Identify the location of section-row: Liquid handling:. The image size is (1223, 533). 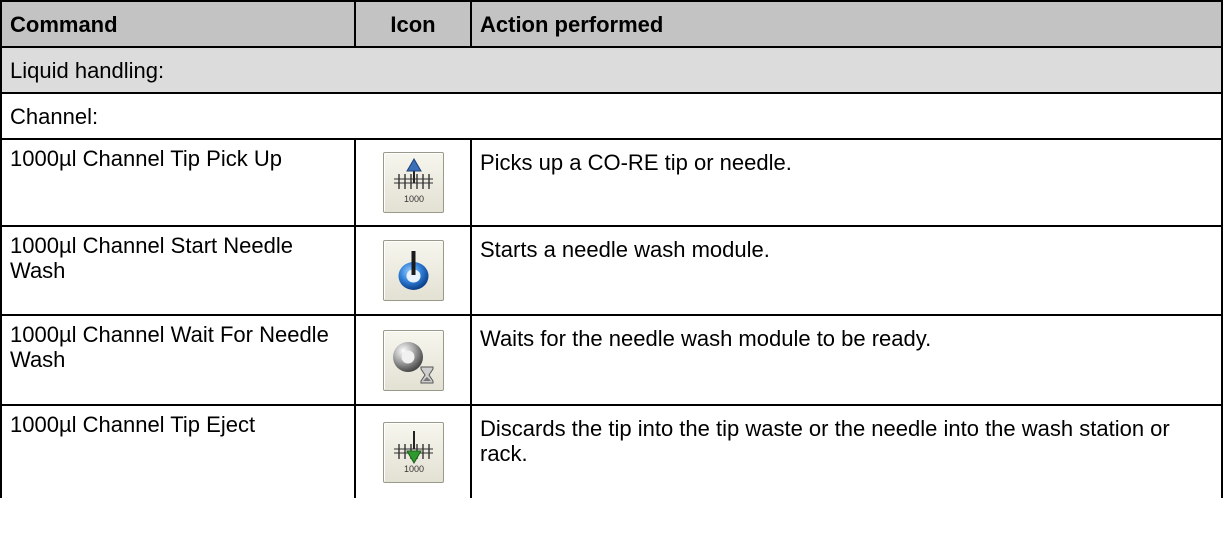
(611, 70).